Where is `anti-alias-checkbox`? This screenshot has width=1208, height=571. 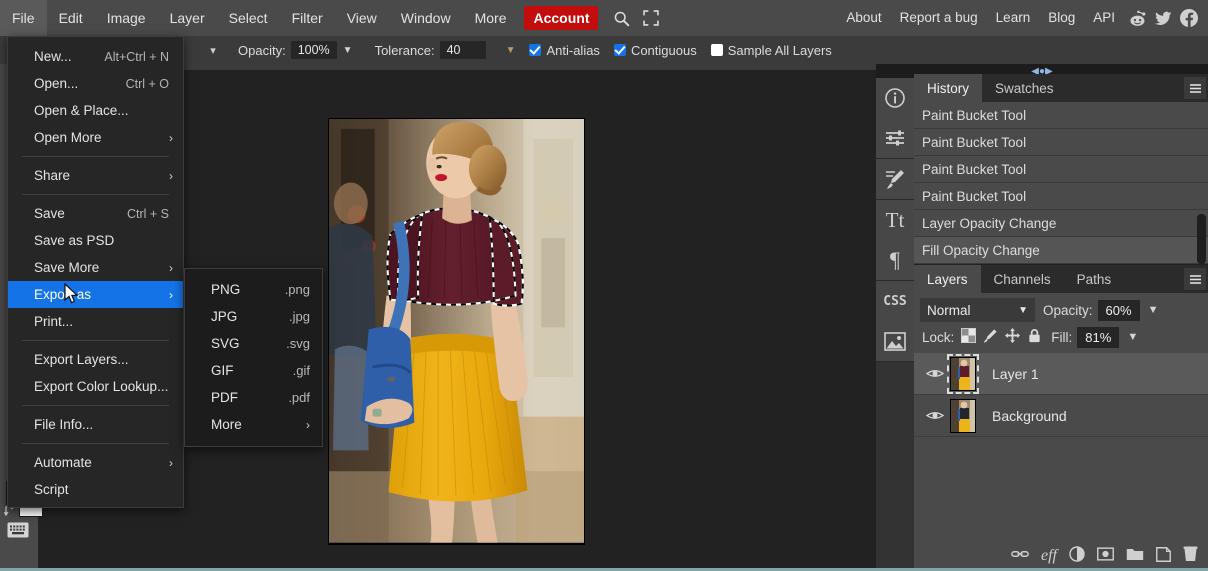 anti-alias-checkbox is located at coordinates (535, 50).